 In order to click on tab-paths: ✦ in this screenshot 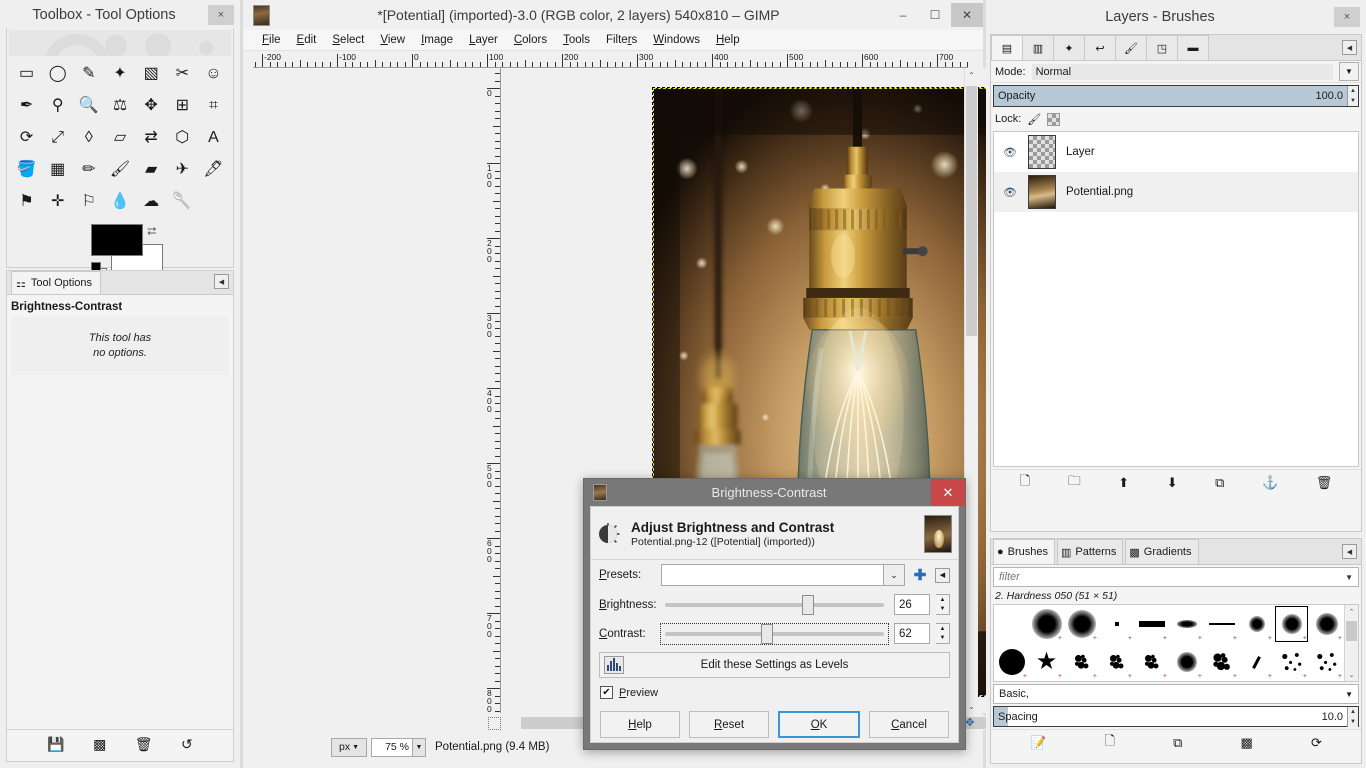, I will do `click(1069, 47)`.